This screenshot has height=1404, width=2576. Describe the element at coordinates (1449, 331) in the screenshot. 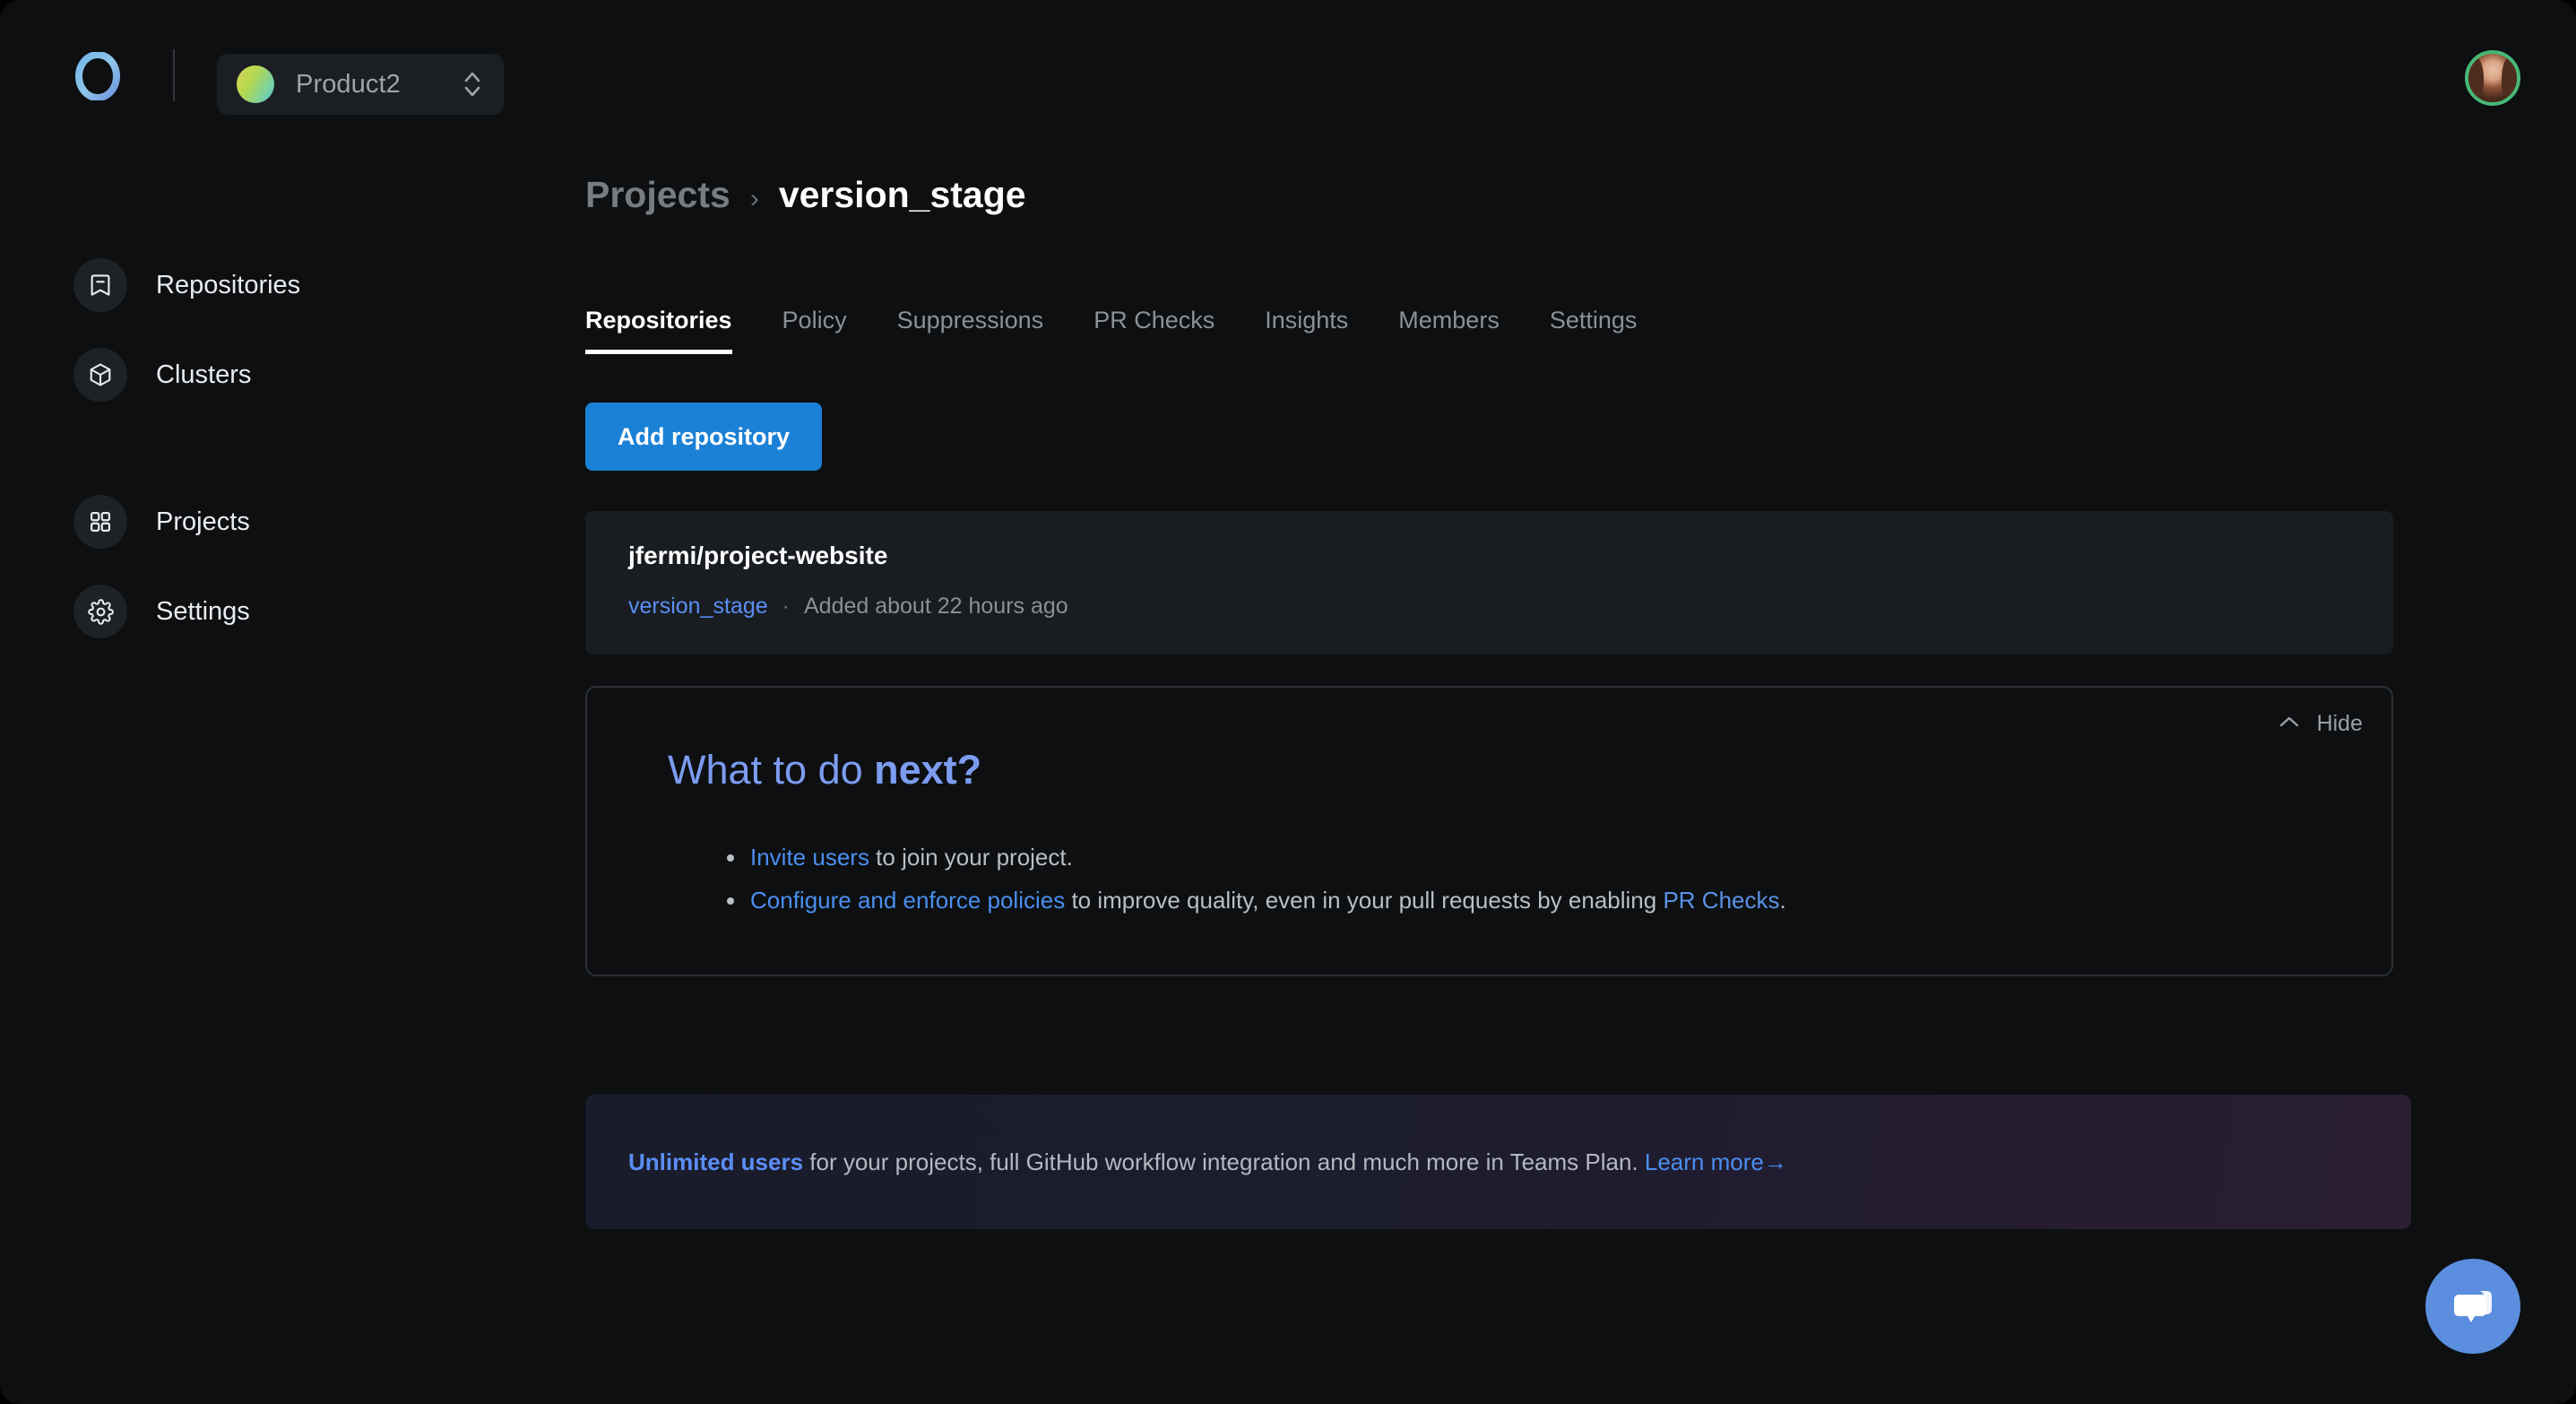

I see `tab-members: Members` at that location.